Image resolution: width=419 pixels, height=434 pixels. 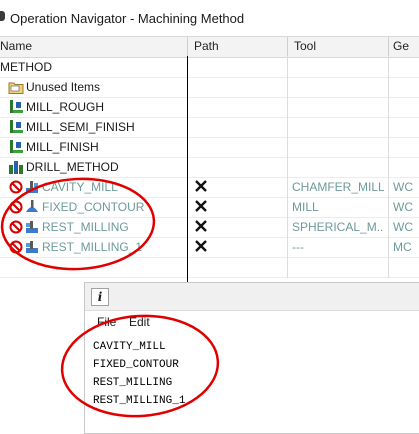 I want to click on tree-row-method: METHOD, so click(x=209, y=67).